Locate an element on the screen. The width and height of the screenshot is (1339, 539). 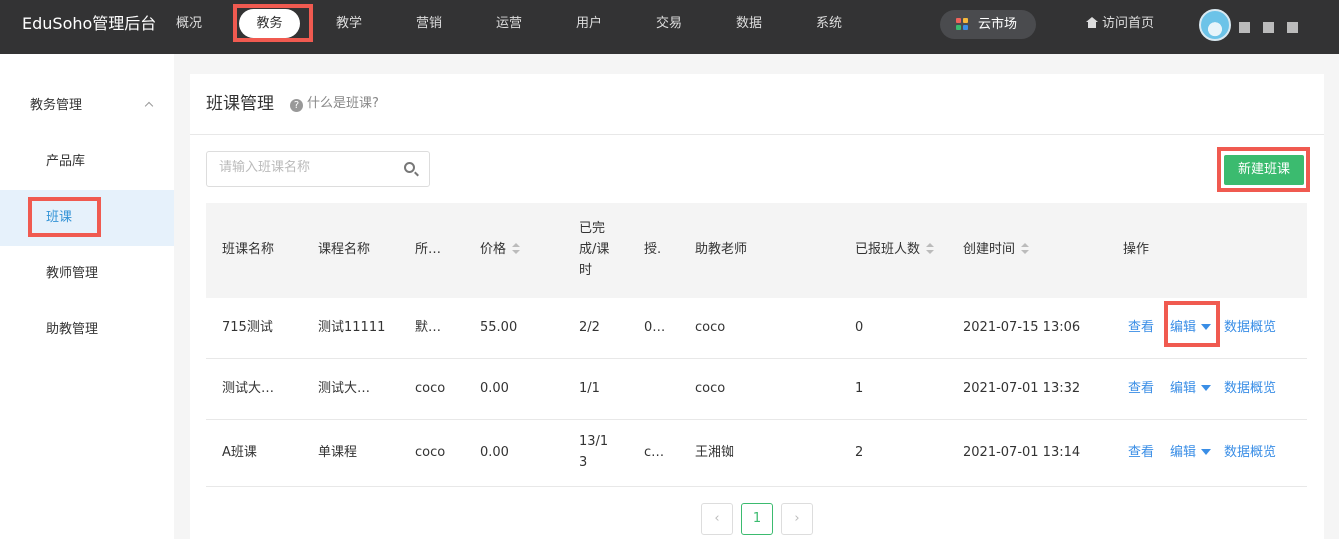
visit-home-label: 访问首页 is located at coordinates (1128, 23).